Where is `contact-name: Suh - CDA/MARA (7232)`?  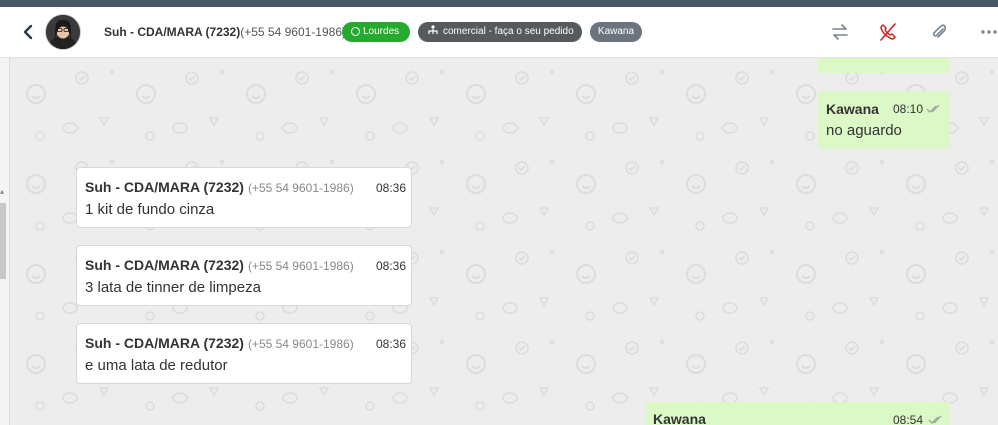 contact-name: Suh - CDA/MARA (7232) is located at coordinates (172, 32).